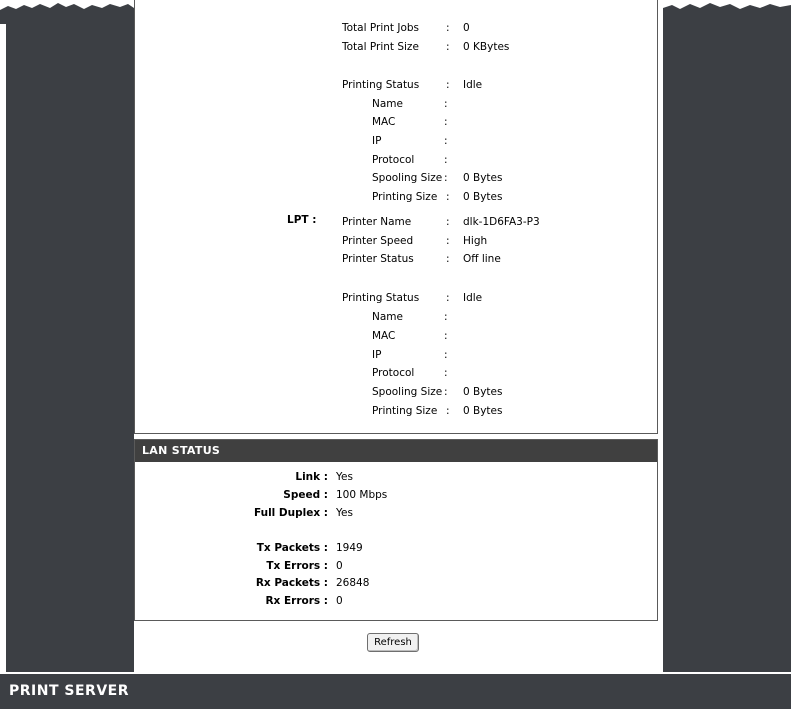 The image size is (791, 709). What do you see at coordinates (290, 513) in the screenshot?
I see `full-duplex-label: Full Duplex :` at bounding box center [290, 513].